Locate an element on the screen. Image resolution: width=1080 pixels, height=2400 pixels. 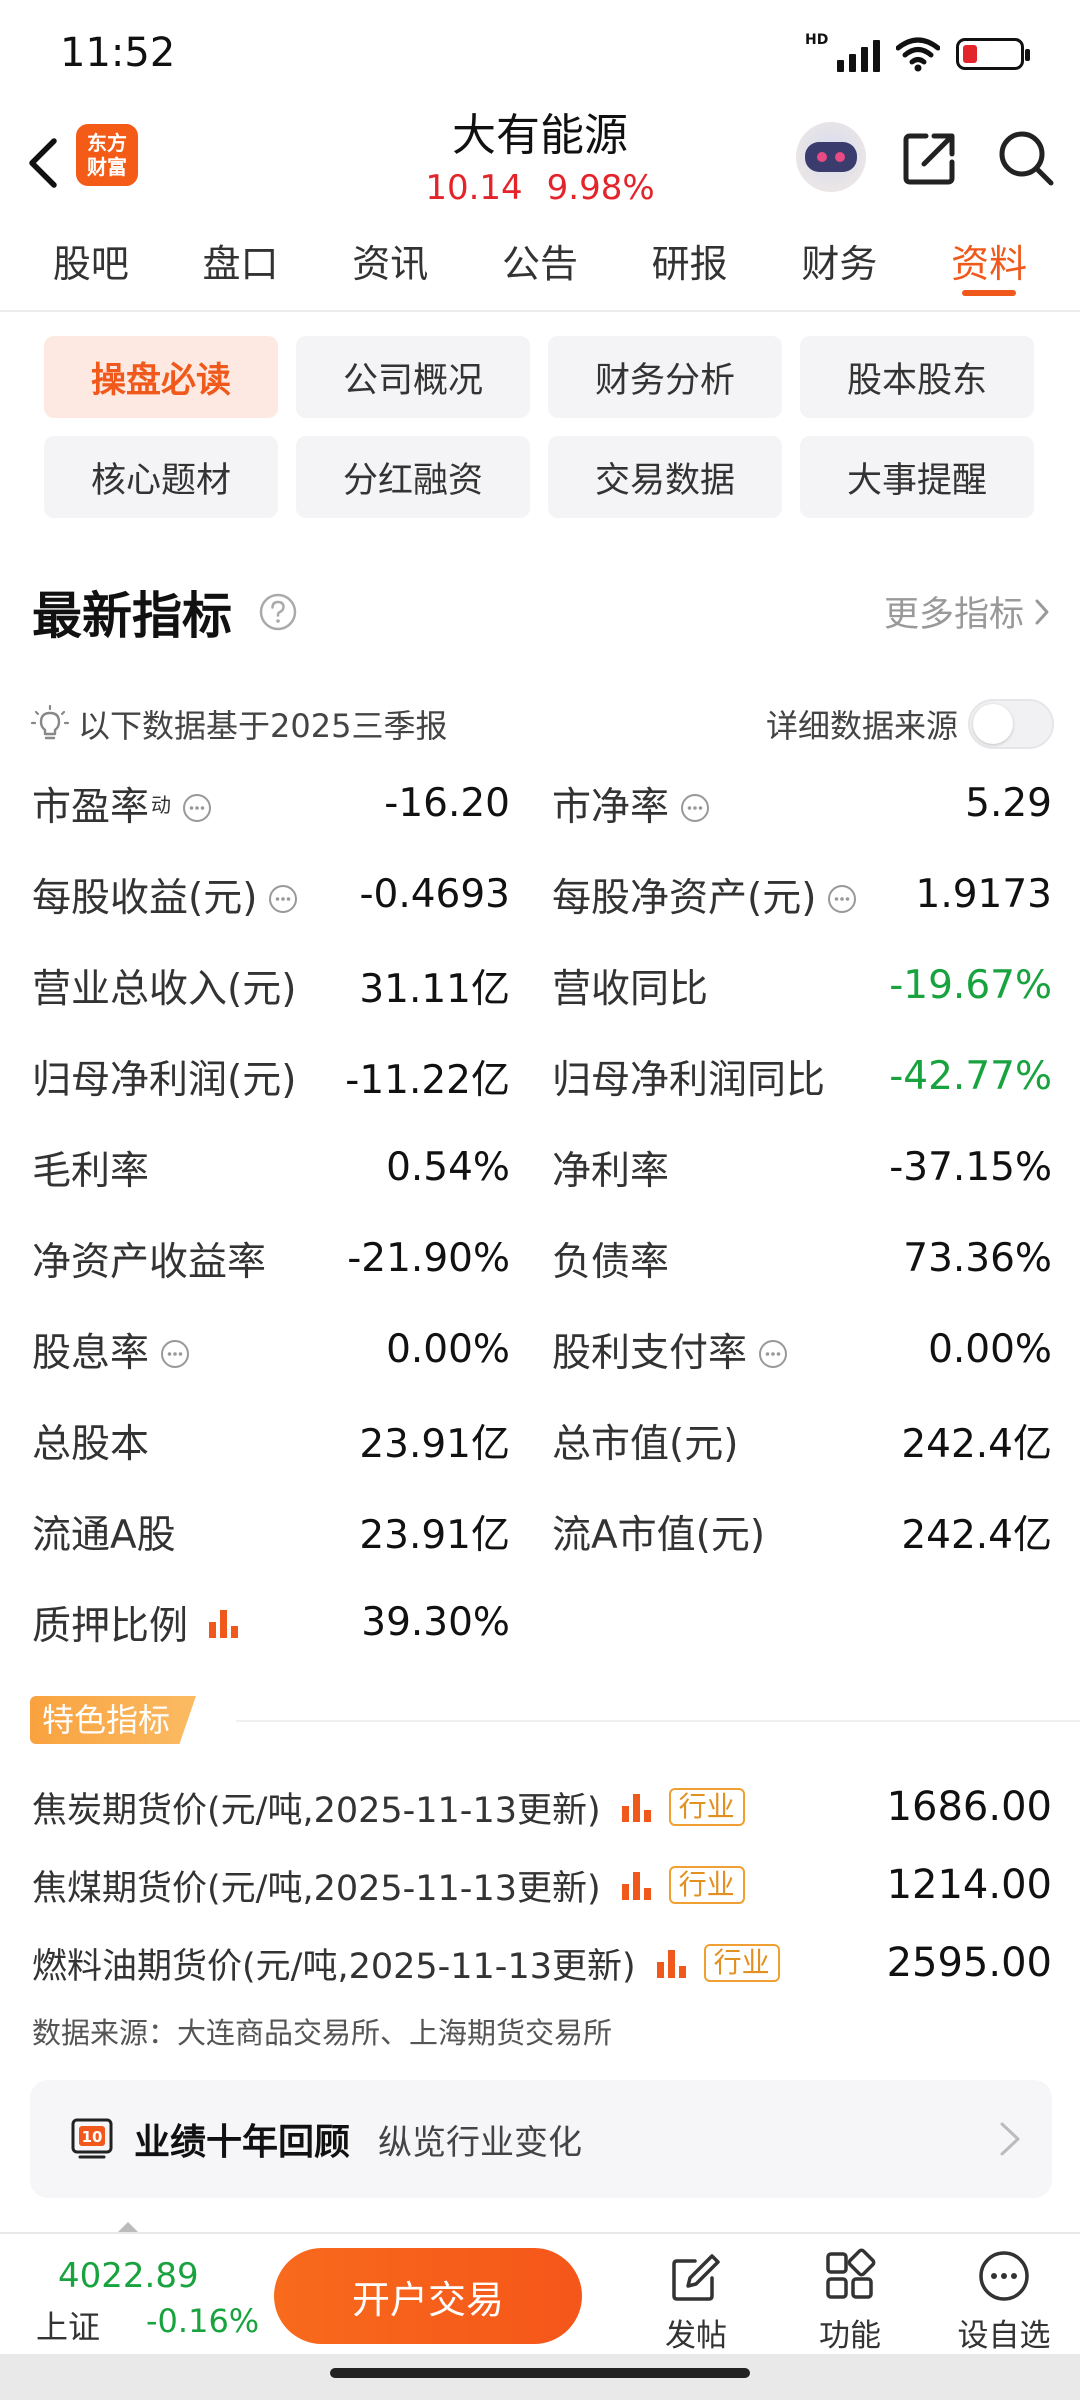
logo-text-line1: 东方 is located at coordinates (107, 143).